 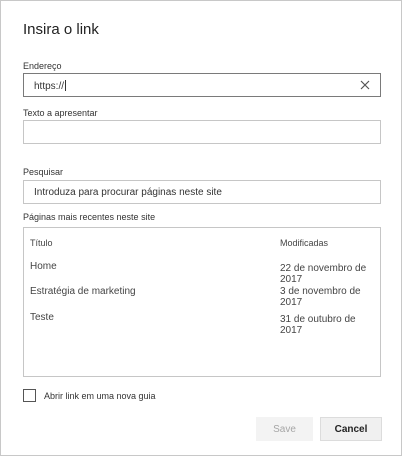 What do you see at coordinates (202, 324) in the screenshot?
I see `table-row: Teste 31 de outubro de 2017` at bounding box center [202, 324].